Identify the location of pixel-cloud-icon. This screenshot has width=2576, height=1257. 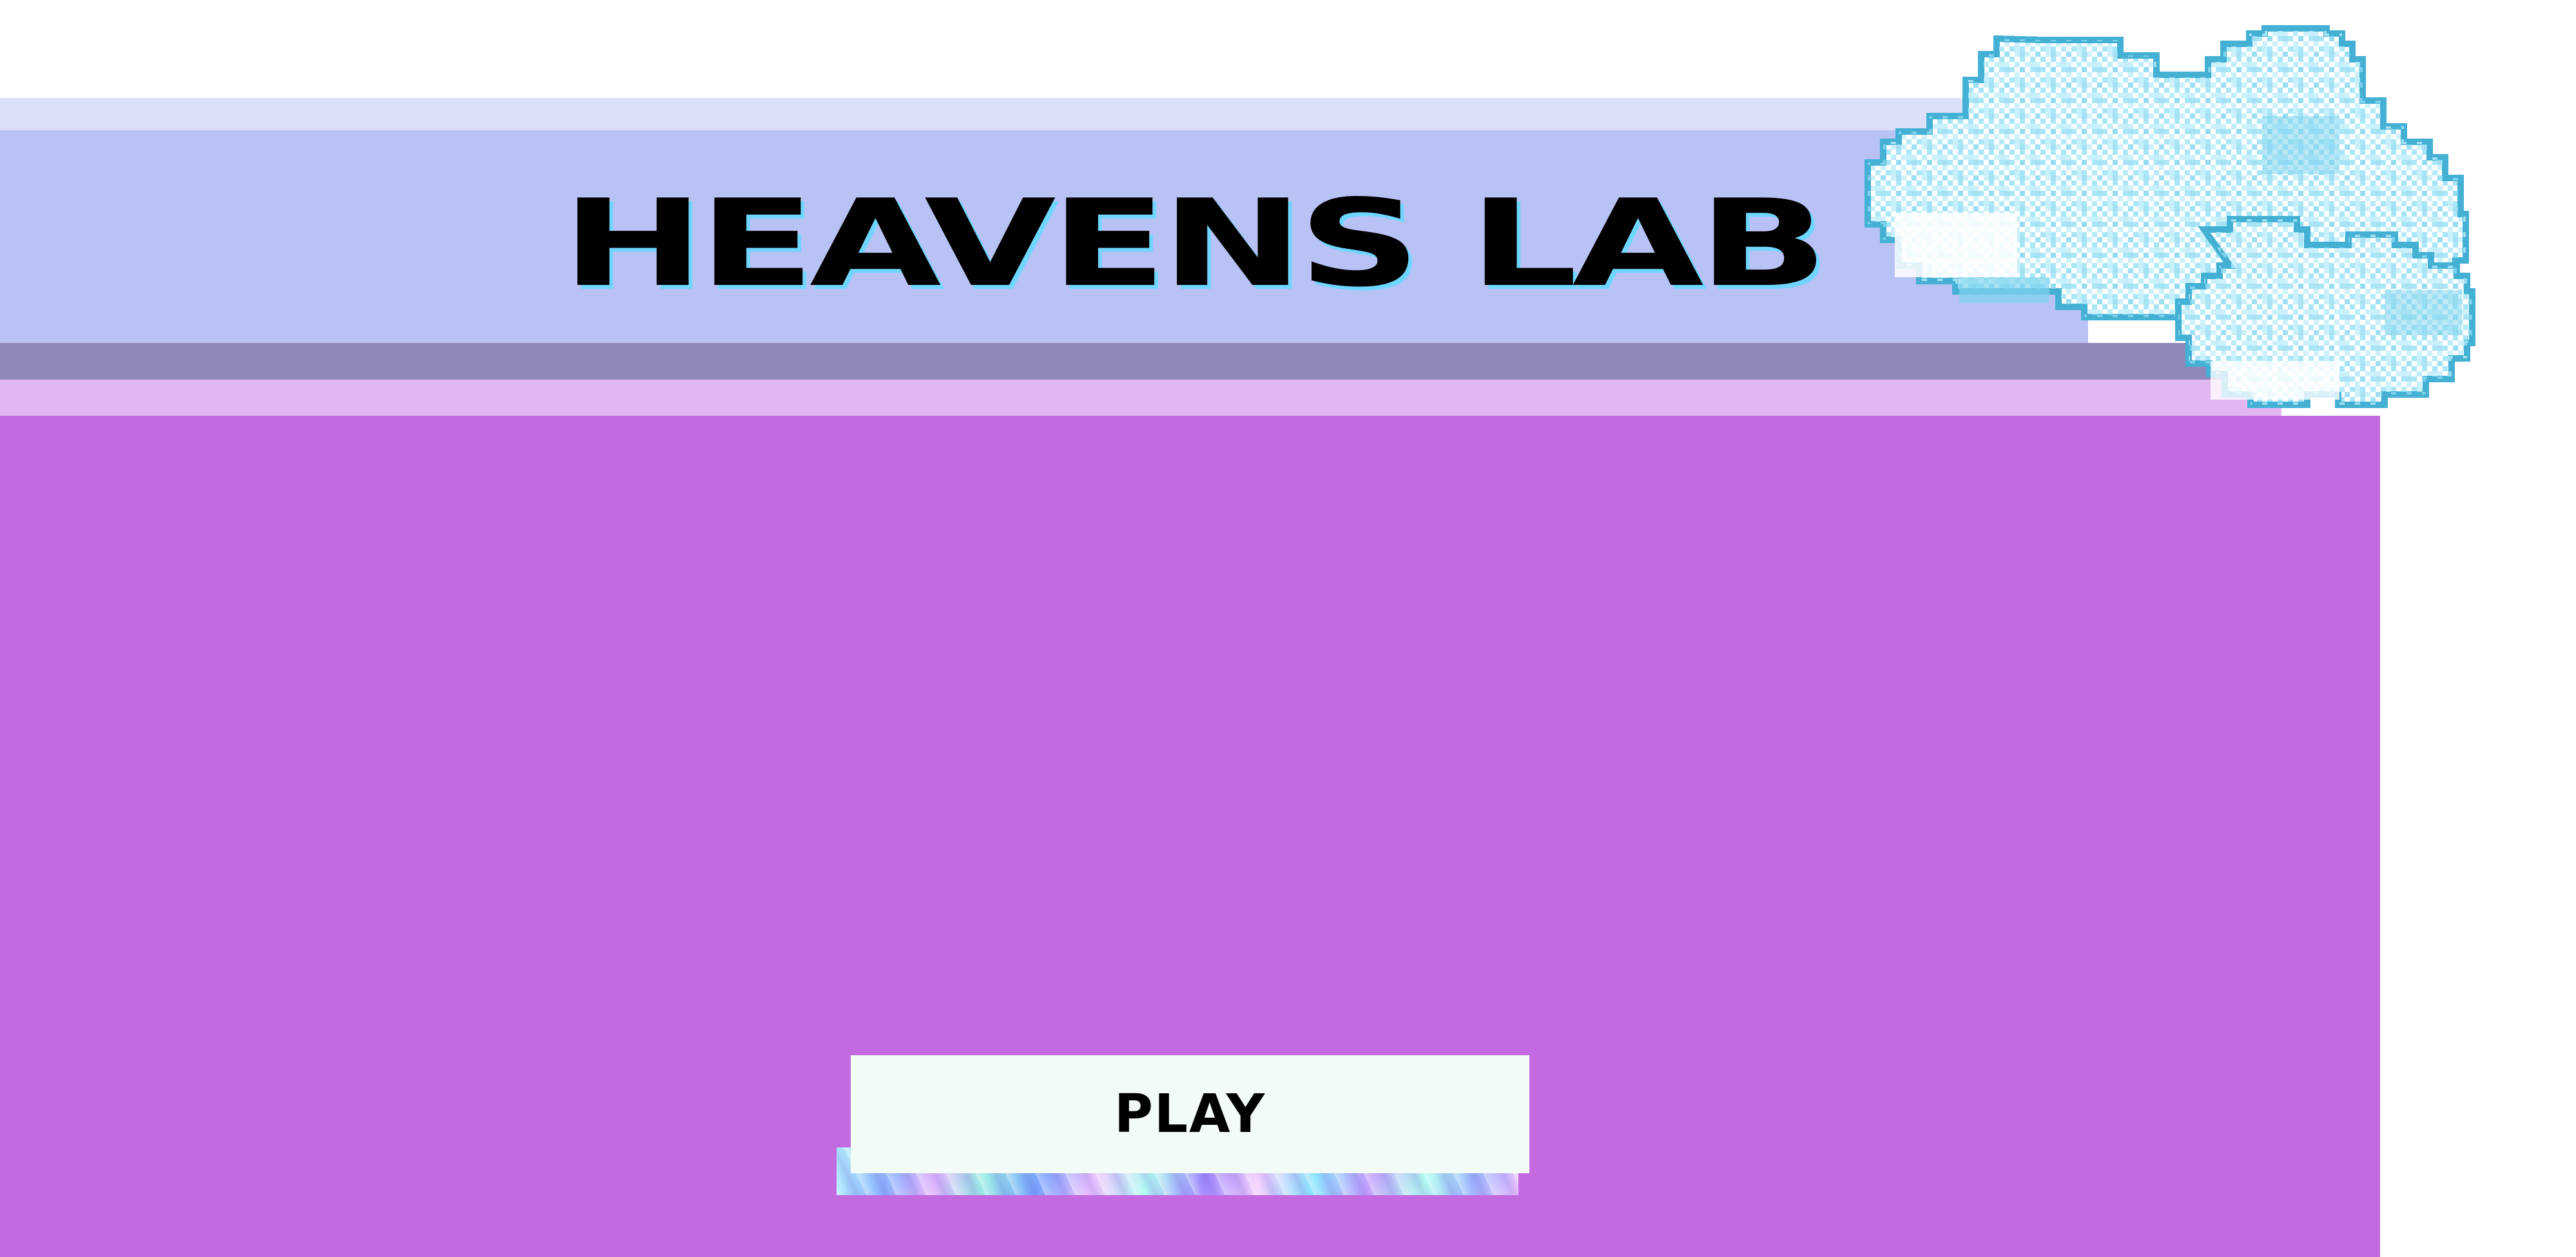
(2169, 216).